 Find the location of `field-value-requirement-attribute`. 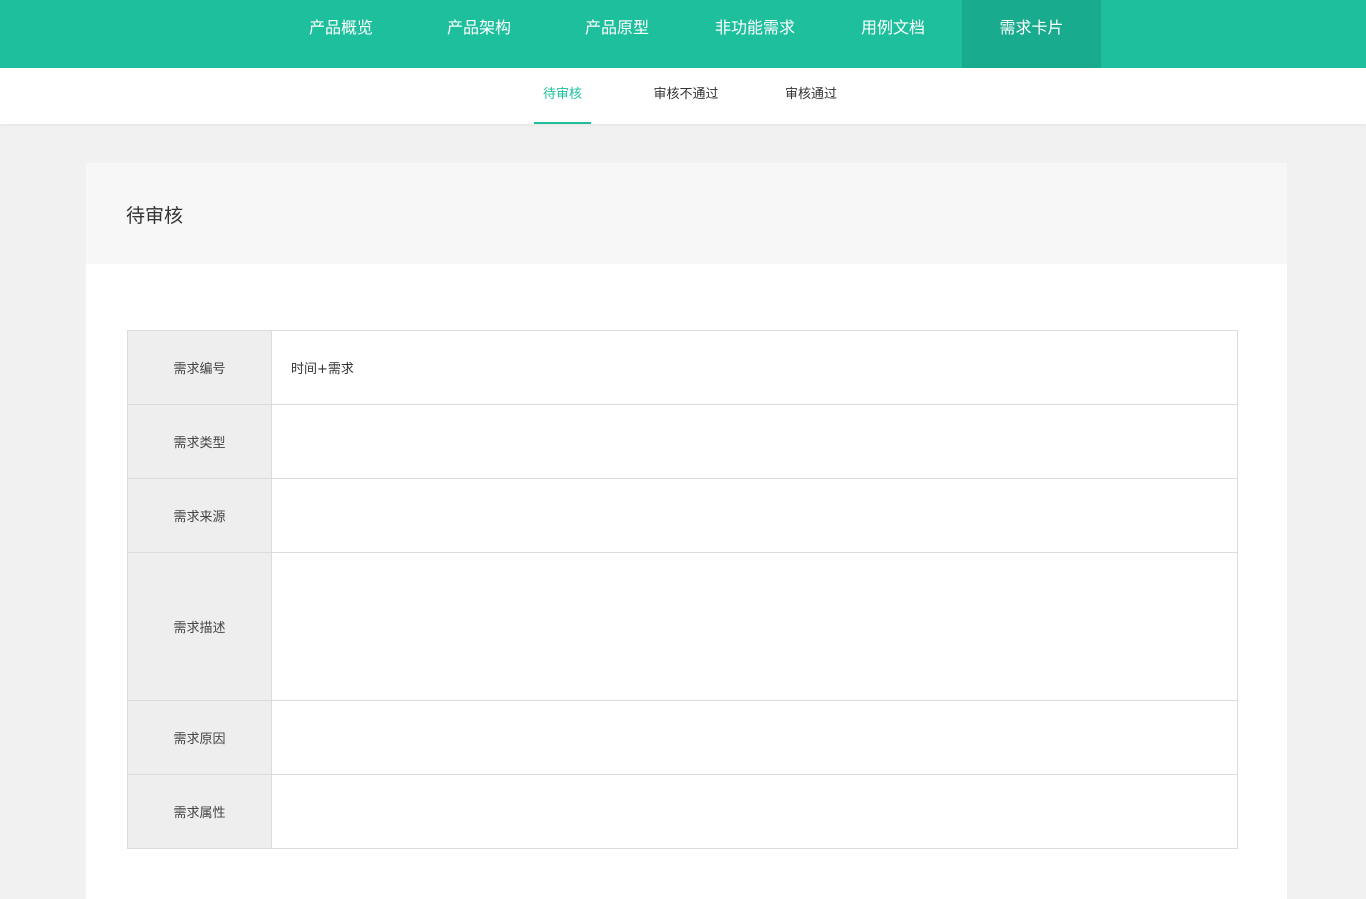

field-value-requirement-attribute is located at coordinates (754, 811).